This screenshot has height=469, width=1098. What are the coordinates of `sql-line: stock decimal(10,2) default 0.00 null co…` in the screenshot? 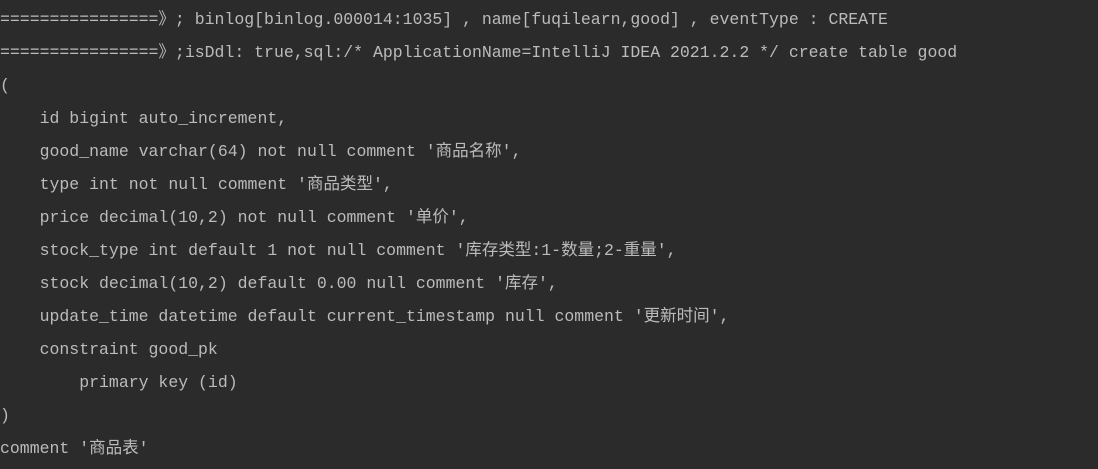 It's located at (279, 283).